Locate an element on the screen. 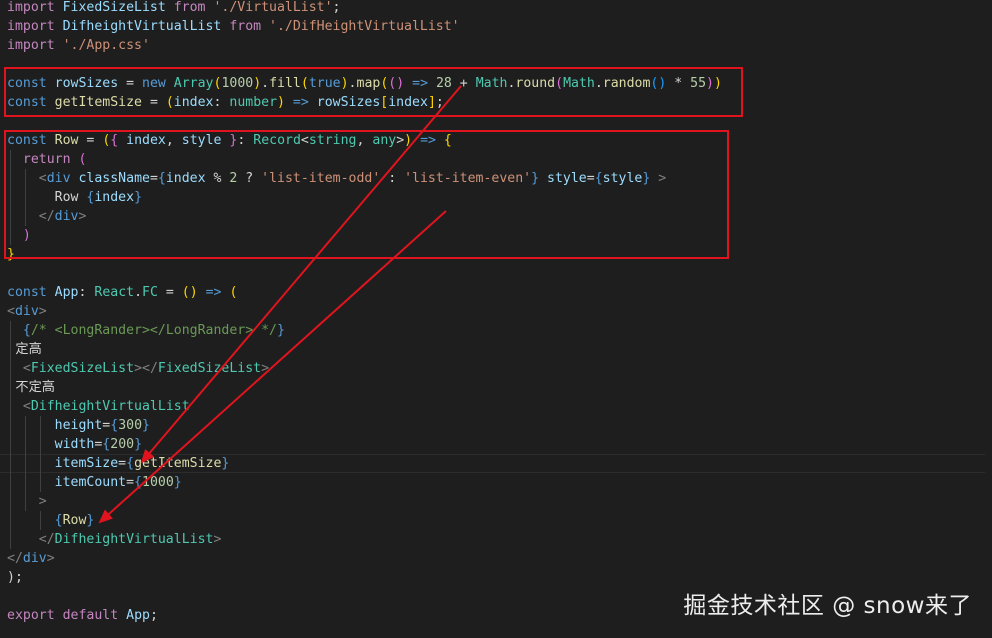 The image size is (992, 638). code-line: {/* <LongRander></LongRander> */} is located at coordinates (146, 330).